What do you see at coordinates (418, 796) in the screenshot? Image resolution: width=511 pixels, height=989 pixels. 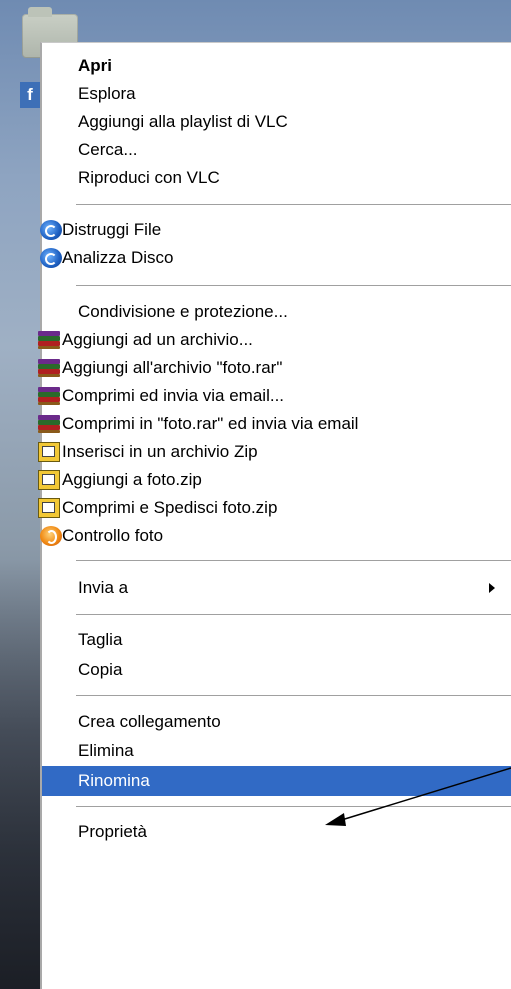 I see `annotation-arrow` at bounding box center [418, 796].